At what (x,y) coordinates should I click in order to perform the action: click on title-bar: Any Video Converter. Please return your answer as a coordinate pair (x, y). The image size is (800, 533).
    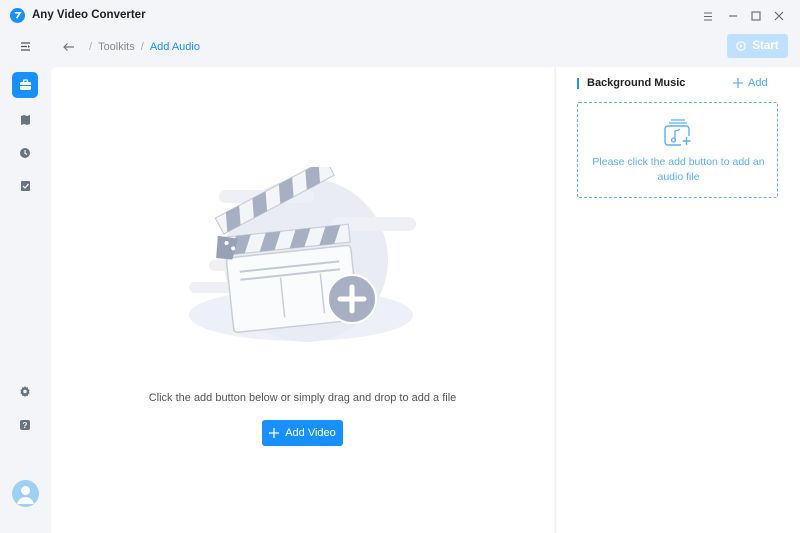
    Looking at the image, I should click on (400, 15).